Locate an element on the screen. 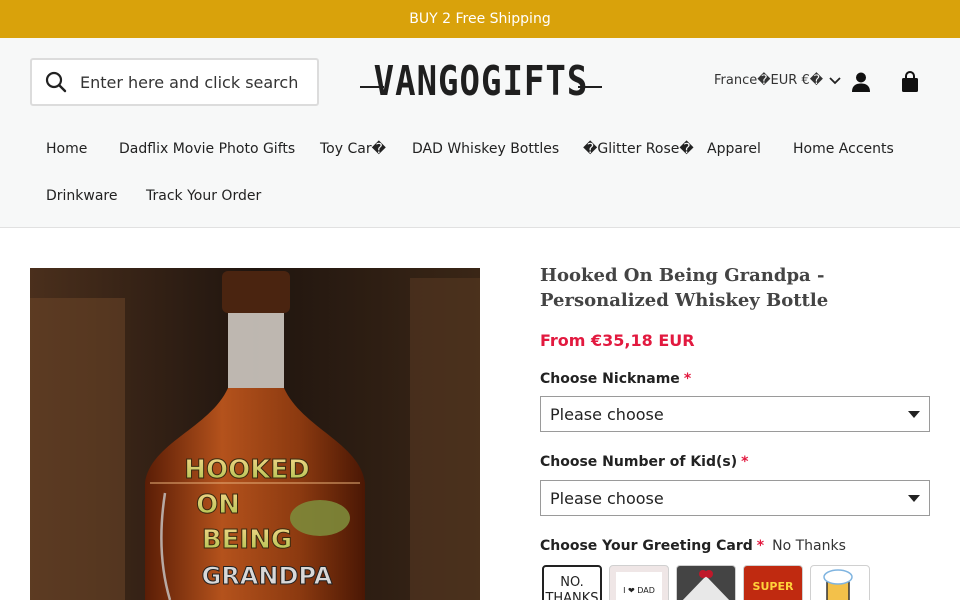  nav-home-accents: Home Accents is located at coordinates (843, 149).